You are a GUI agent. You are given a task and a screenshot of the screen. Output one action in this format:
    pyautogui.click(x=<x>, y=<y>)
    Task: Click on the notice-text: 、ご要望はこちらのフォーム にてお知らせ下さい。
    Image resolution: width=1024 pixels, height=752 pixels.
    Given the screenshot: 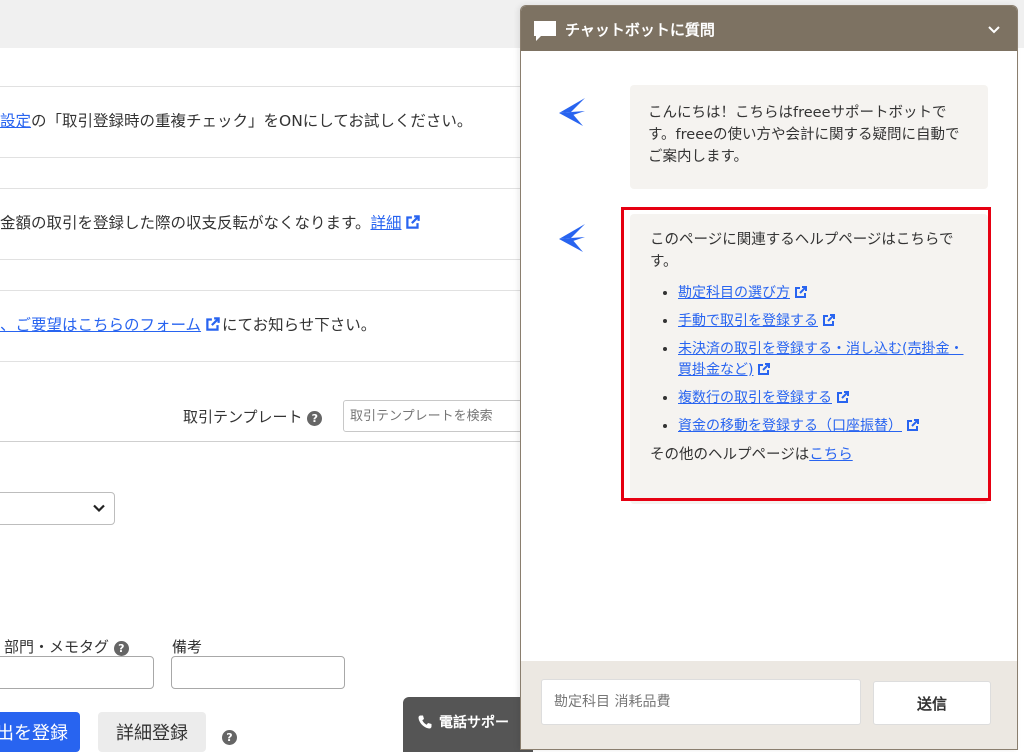 What is the action you would take?
    pyautogui.click(x=188, y=324)
    